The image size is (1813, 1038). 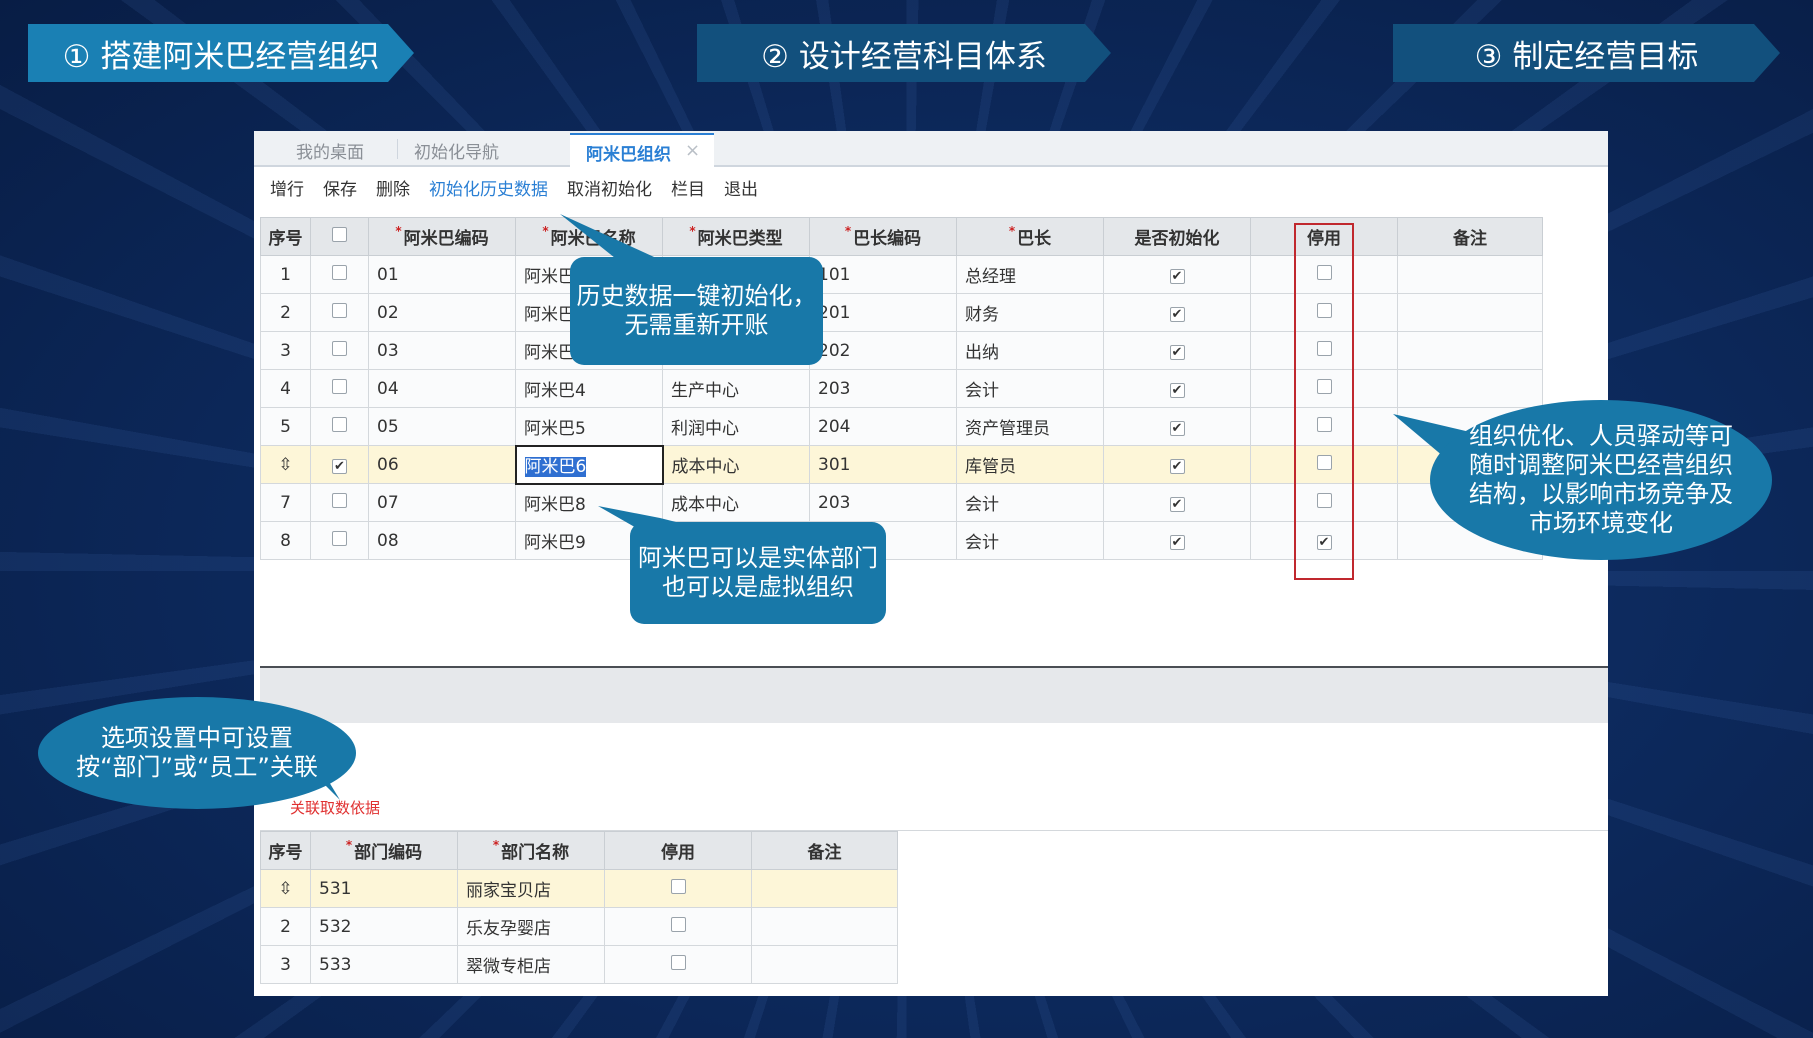 I want to click on amoeba-code-cell: 02, so click(x=442, y=312).